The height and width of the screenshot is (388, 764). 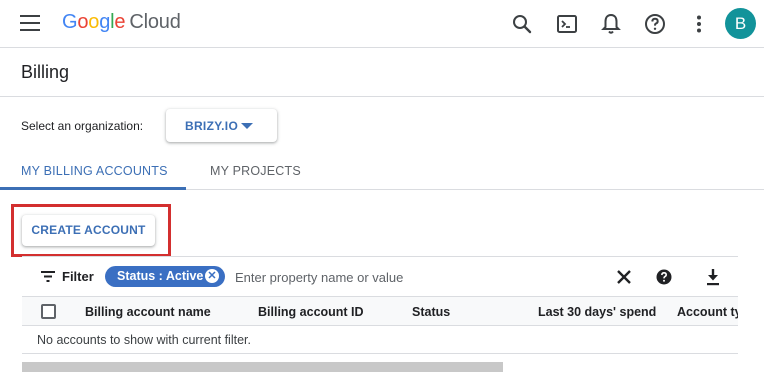 I want to click on logo-letter: e, so click(x=120, y=22).